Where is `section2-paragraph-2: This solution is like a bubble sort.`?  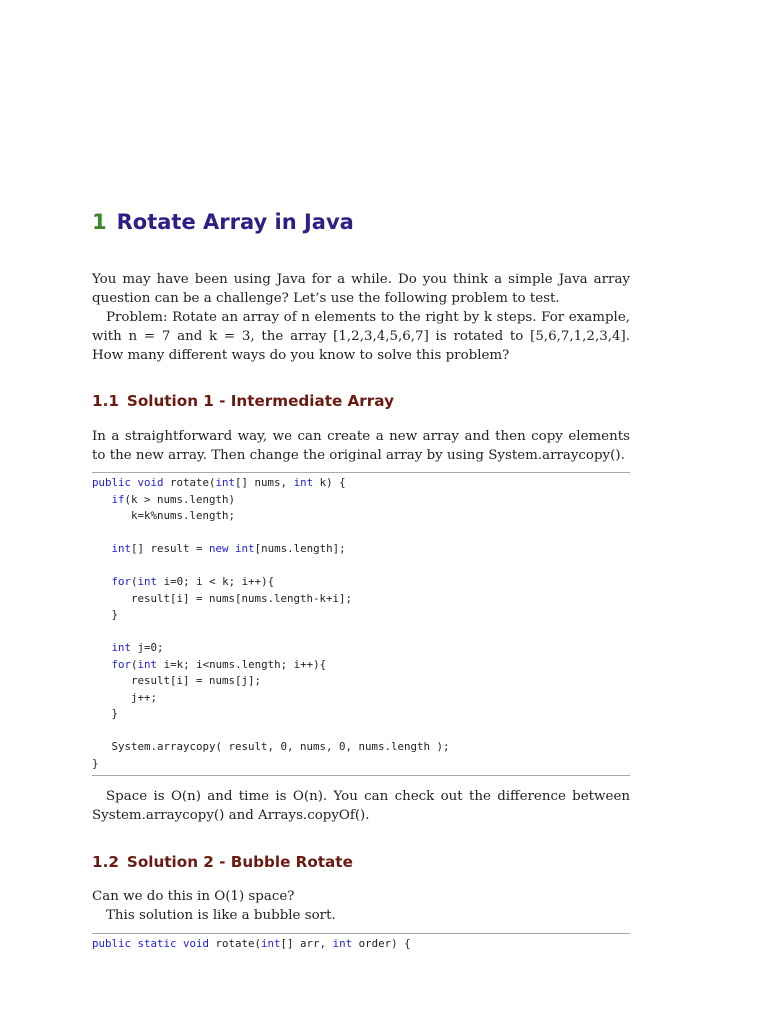 section2-paragraph-2: This solution is like a bubble sort. is located at coordinates (221, 915).